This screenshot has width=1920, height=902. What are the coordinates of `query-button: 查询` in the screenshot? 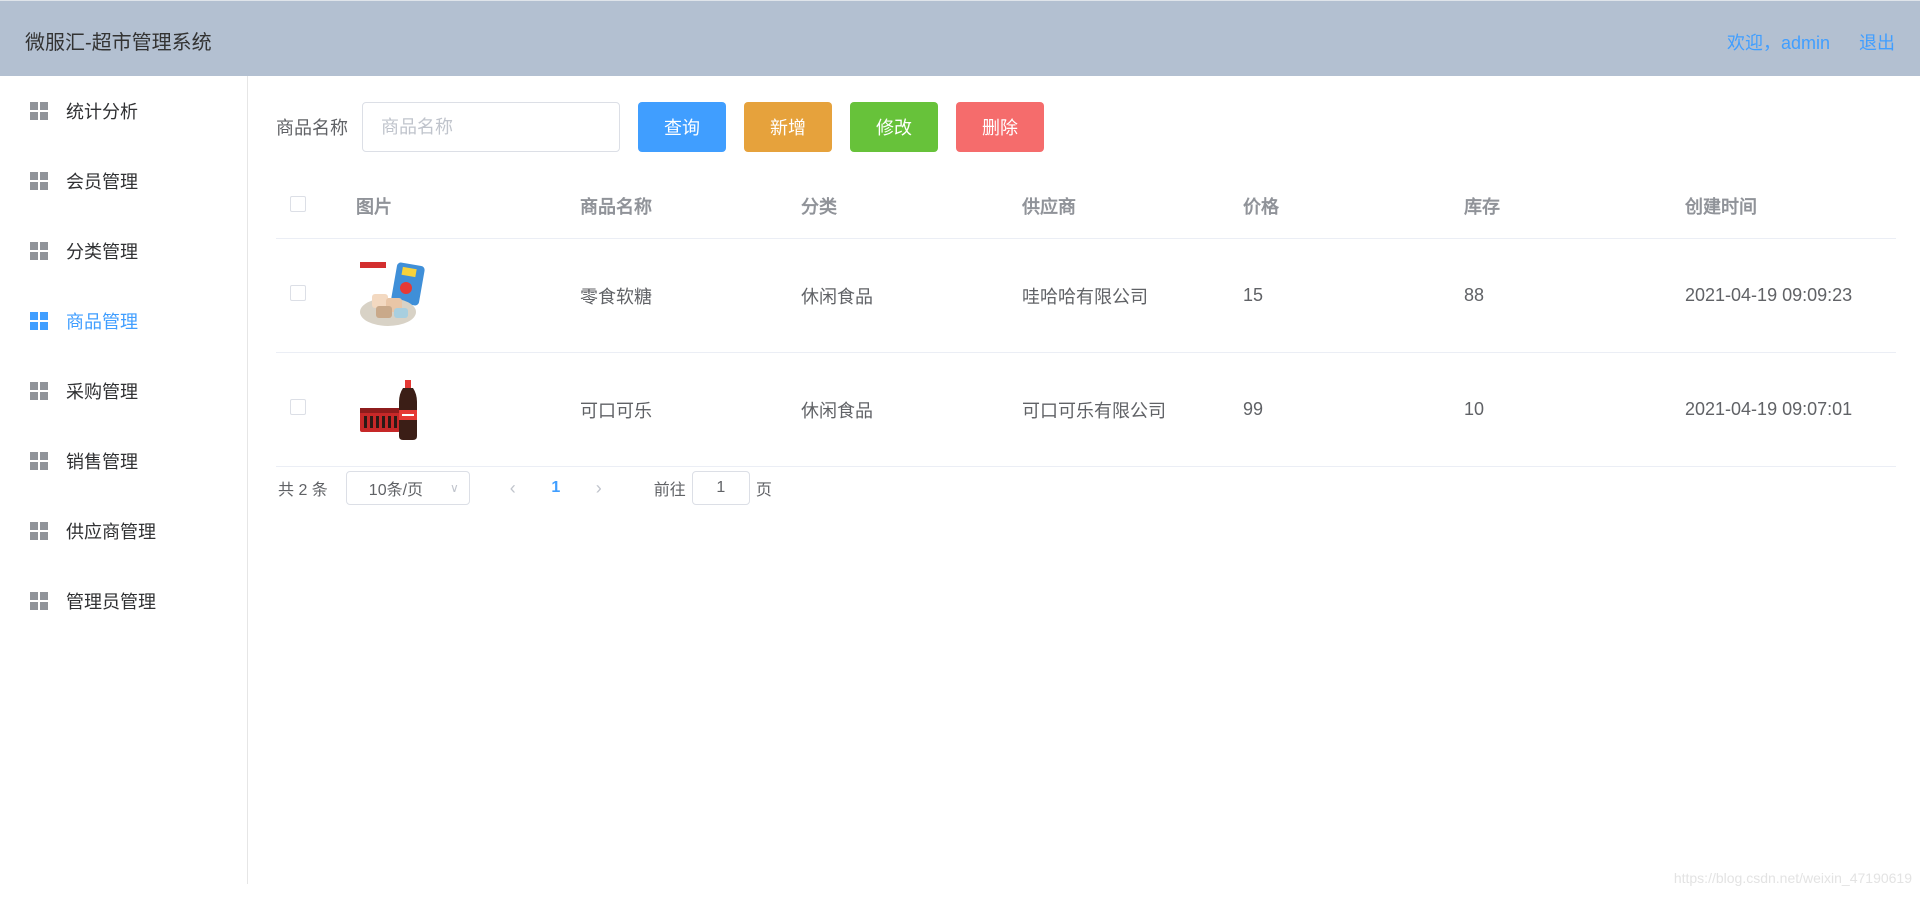 It's located at (682, 127).